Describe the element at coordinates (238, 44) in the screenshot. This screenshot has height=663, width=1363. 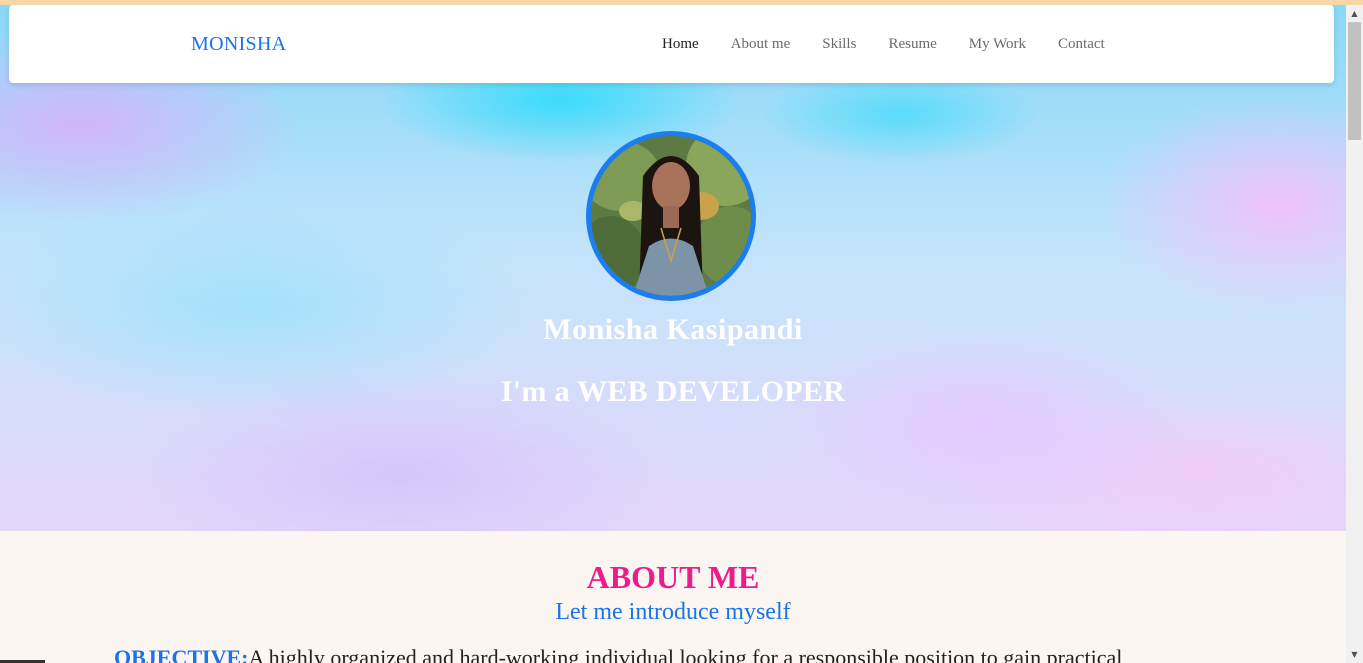
I see `brand-logo-link: MONISHA` at that location.